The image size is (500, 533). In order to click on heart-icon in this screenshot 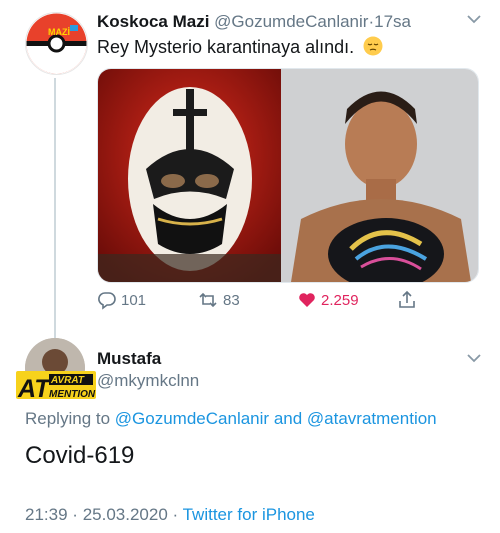, I will do `click(307, 300)`.